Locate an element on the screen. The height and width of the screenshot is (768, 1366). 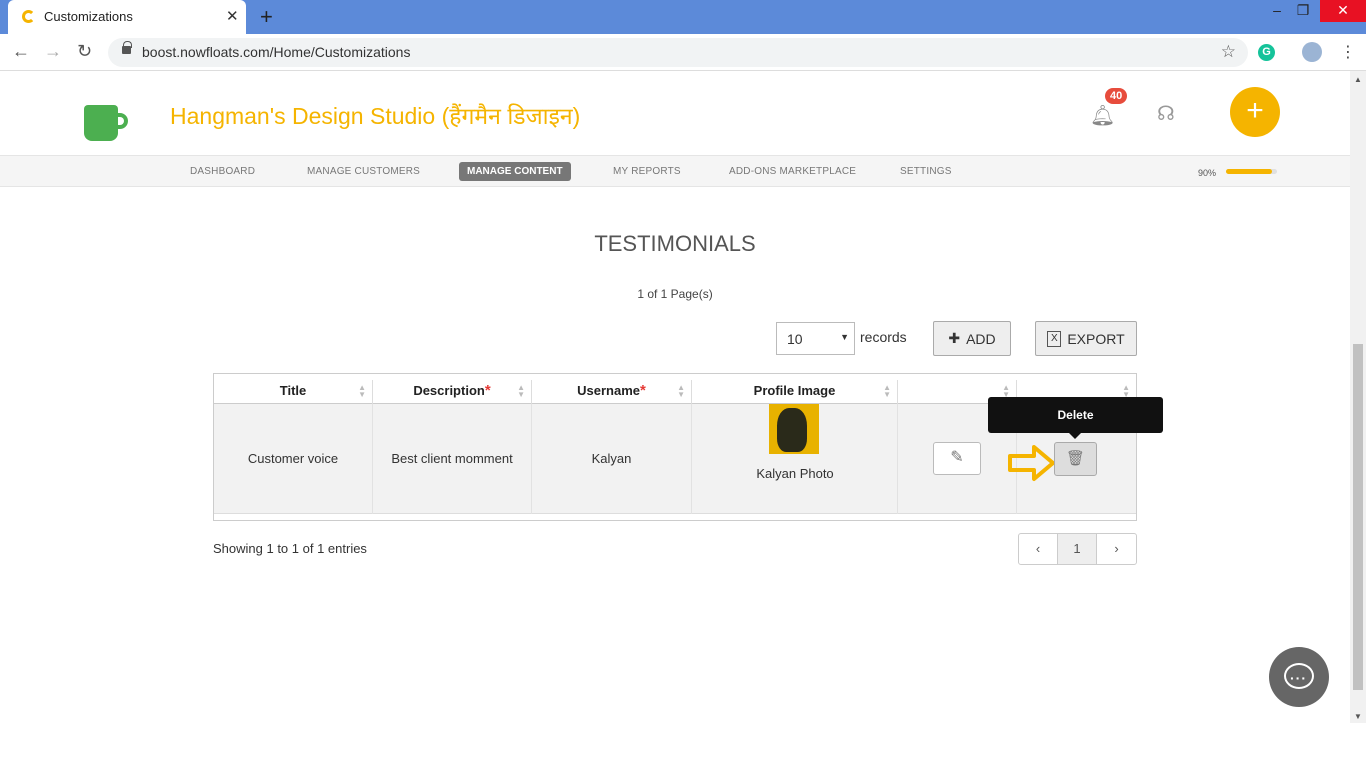
arrow-right-icon is located at coordinates (1032, 465).